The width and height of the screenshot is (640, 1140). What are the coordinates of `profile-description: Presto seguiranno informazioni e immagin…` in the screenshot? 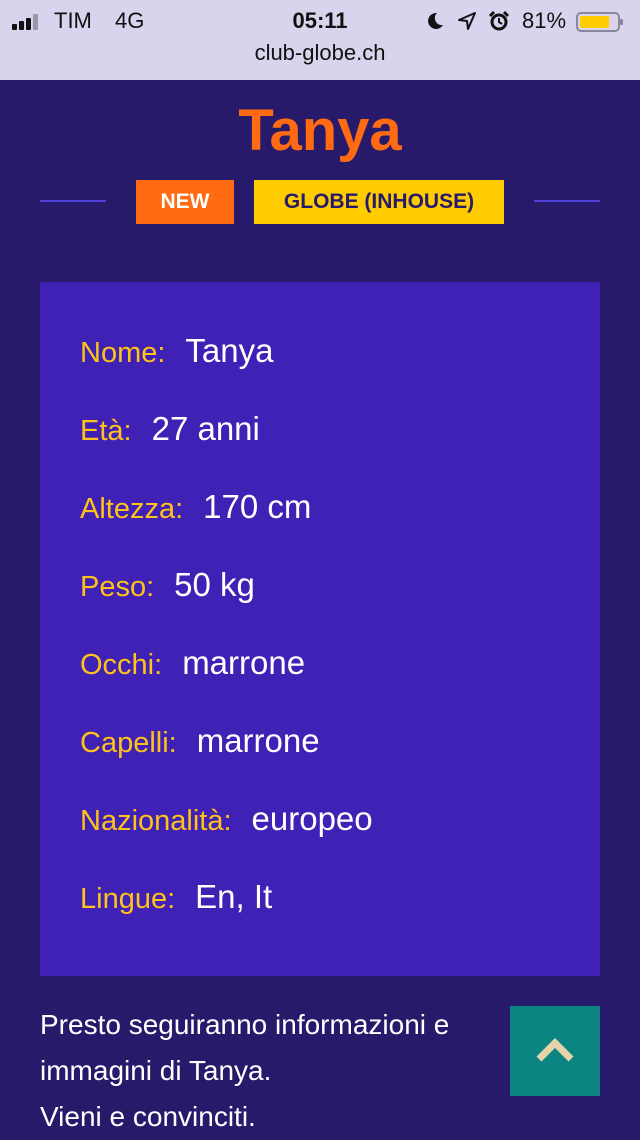 It's located at (300, 1071).